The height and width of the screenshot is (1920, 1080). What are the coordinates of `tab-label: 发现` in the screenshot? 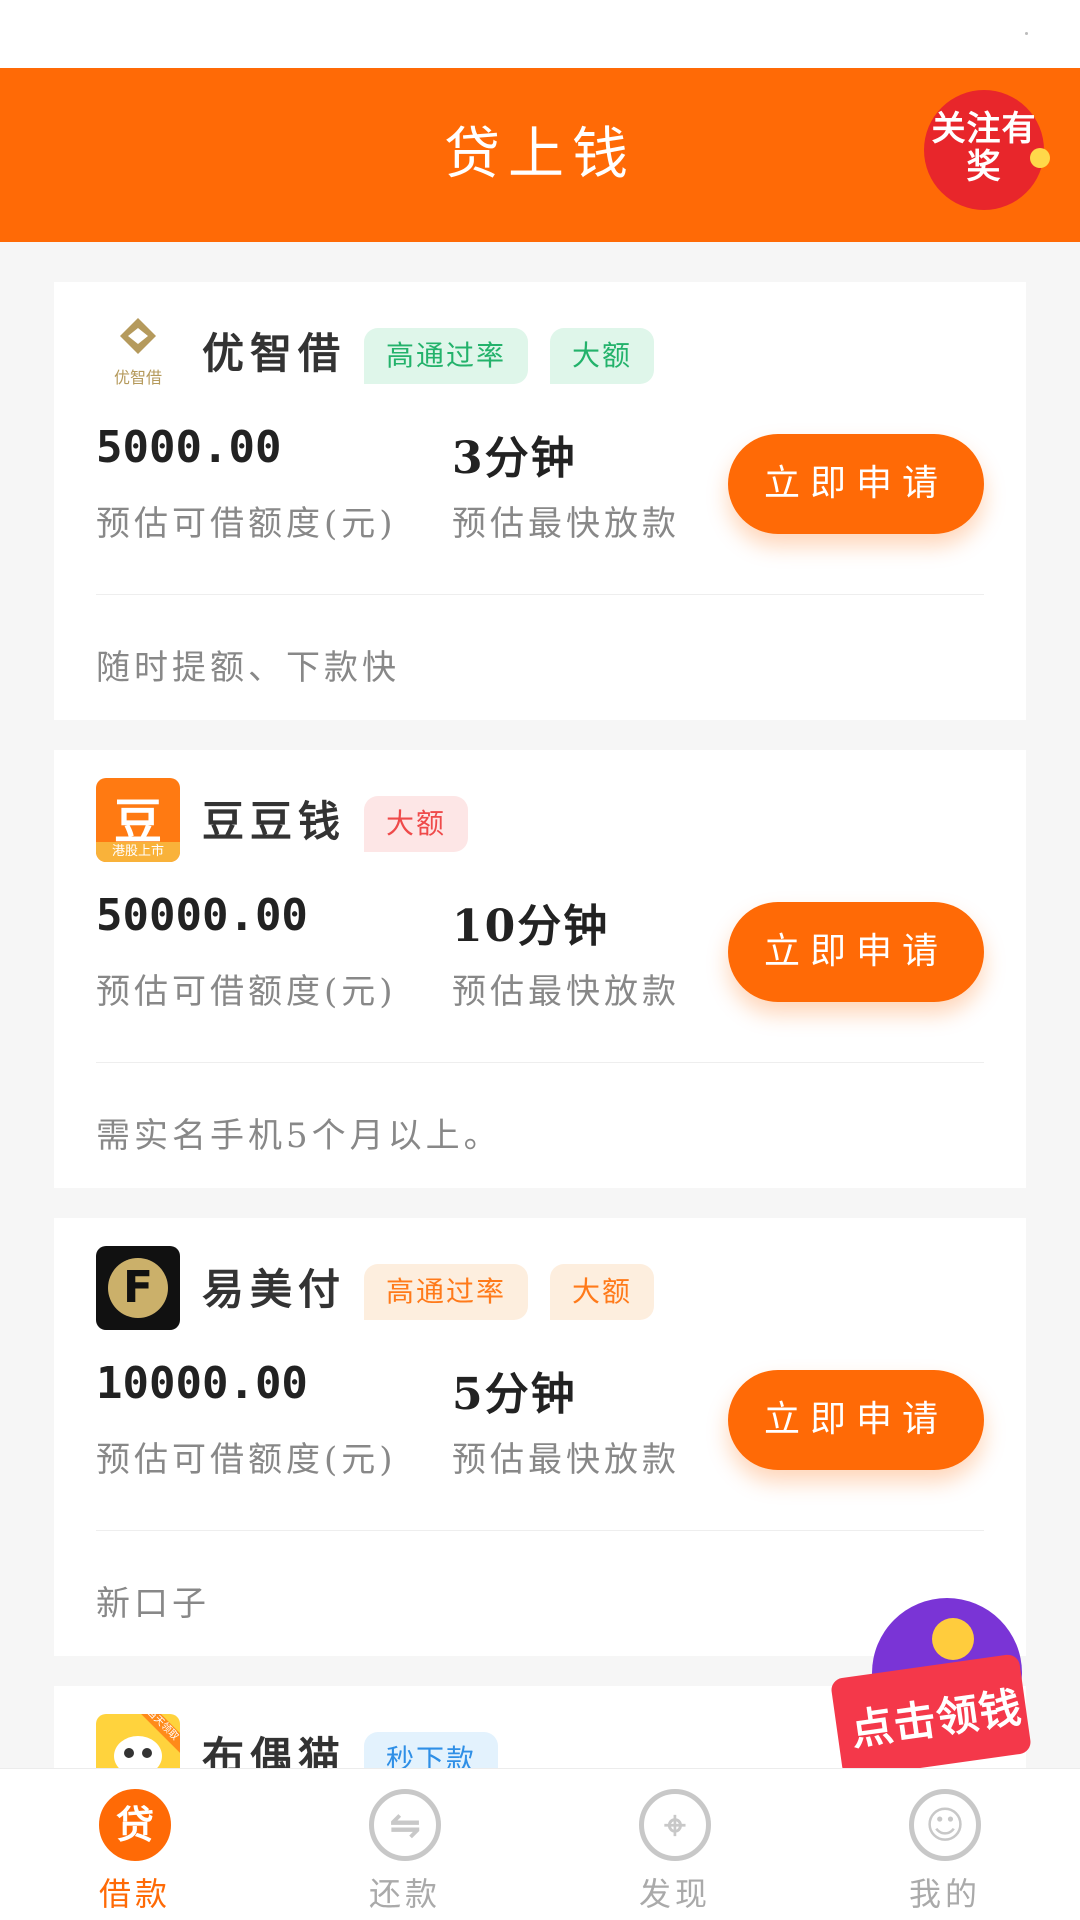 It's located at (674, 1894).